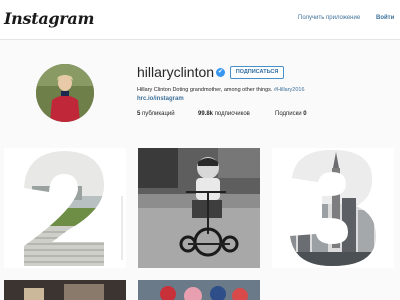 The height and width of the screenshot is (300, 400). I want to click on number-two-cutout-image, so click(65, 208).